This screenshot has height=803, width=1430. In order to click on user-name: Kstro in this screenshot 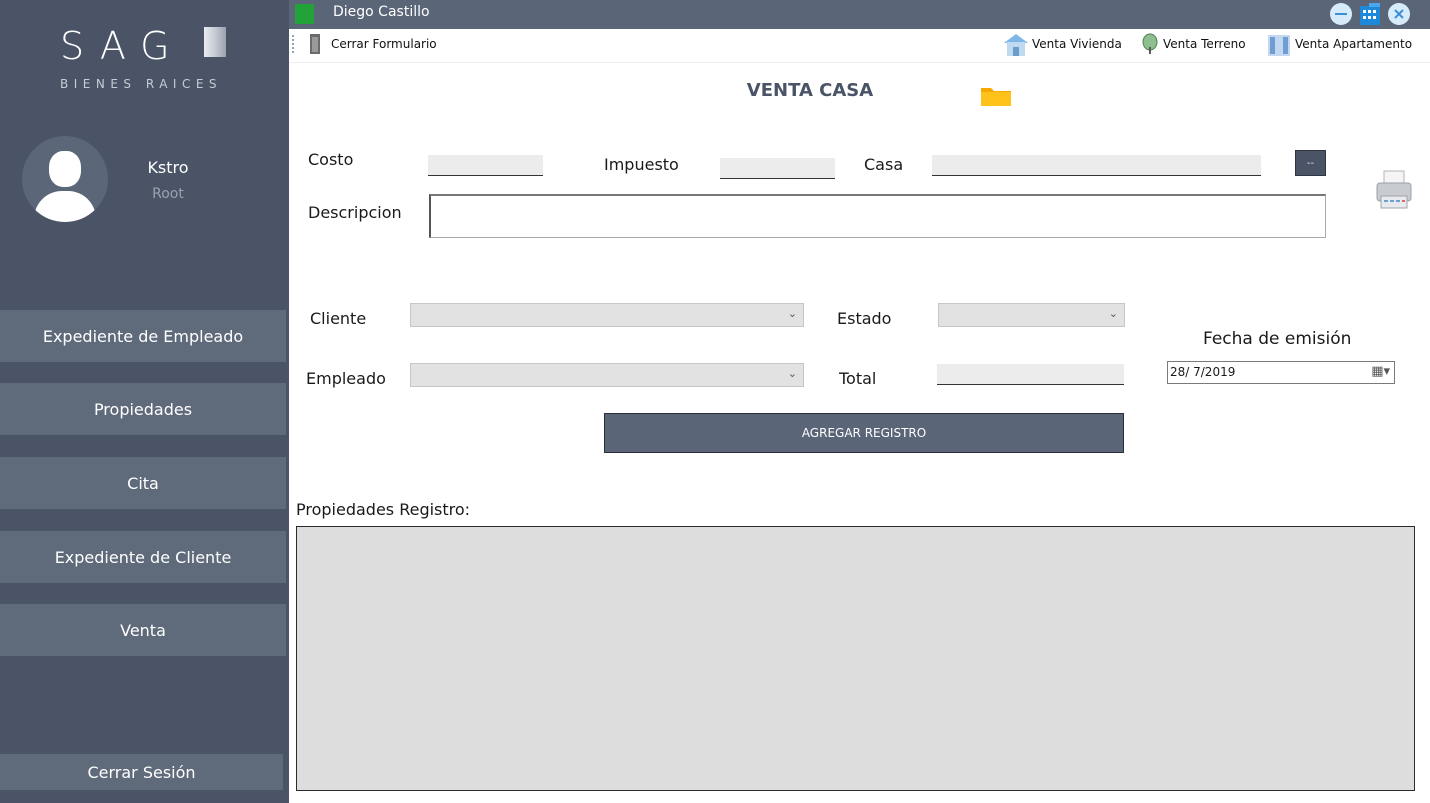, I will do `click(168, 167)`.